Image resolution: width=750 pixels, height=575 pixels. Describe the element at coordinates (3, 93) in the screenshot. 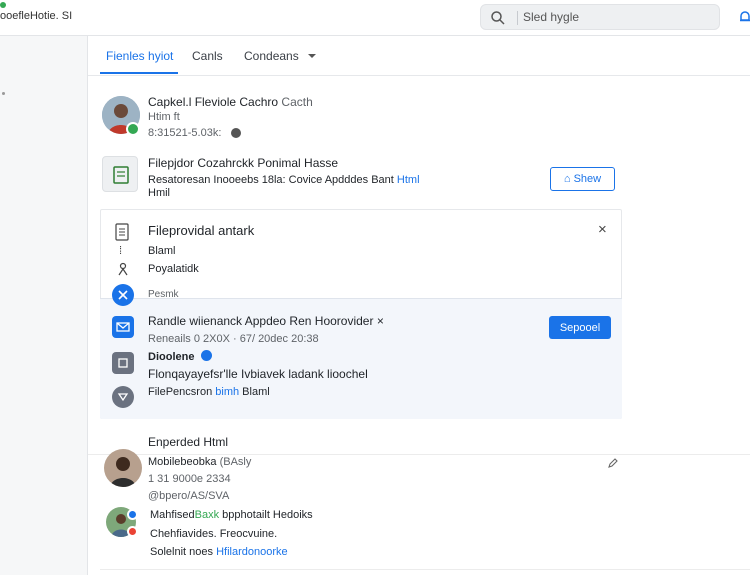

I see `sidebar-marker` at that location.